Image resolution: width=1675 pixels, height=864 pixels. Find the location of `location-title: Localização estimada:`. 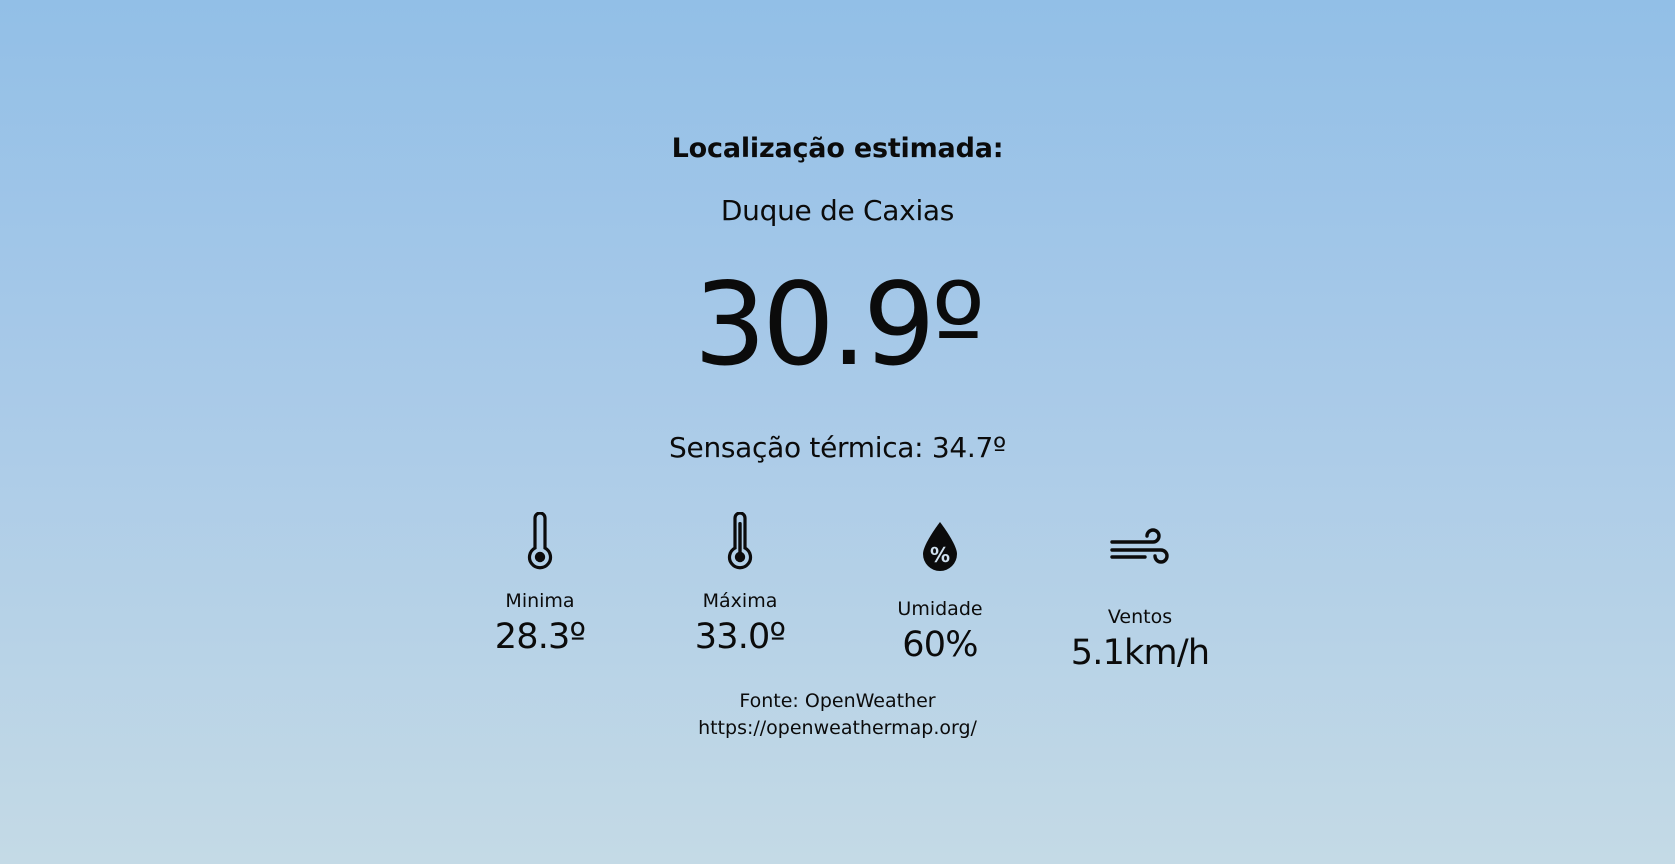

location-title: Localização estimada: is located at coordinates (837, 148).